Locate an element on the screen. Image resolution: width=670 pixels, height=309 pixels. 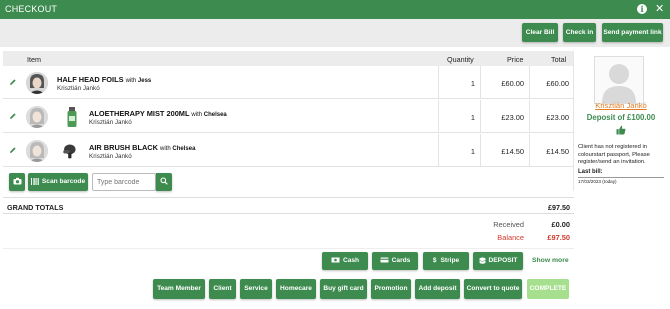
avatar-placeholder-icon is located at coordinates (619, 83).